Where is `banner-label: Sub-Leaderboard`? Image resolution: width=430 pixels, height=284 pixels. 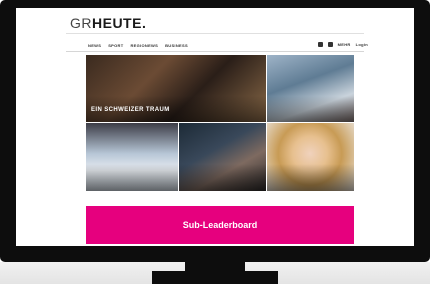 banner-label: Sub-Leaderboard is located at coordinates (220, 225).